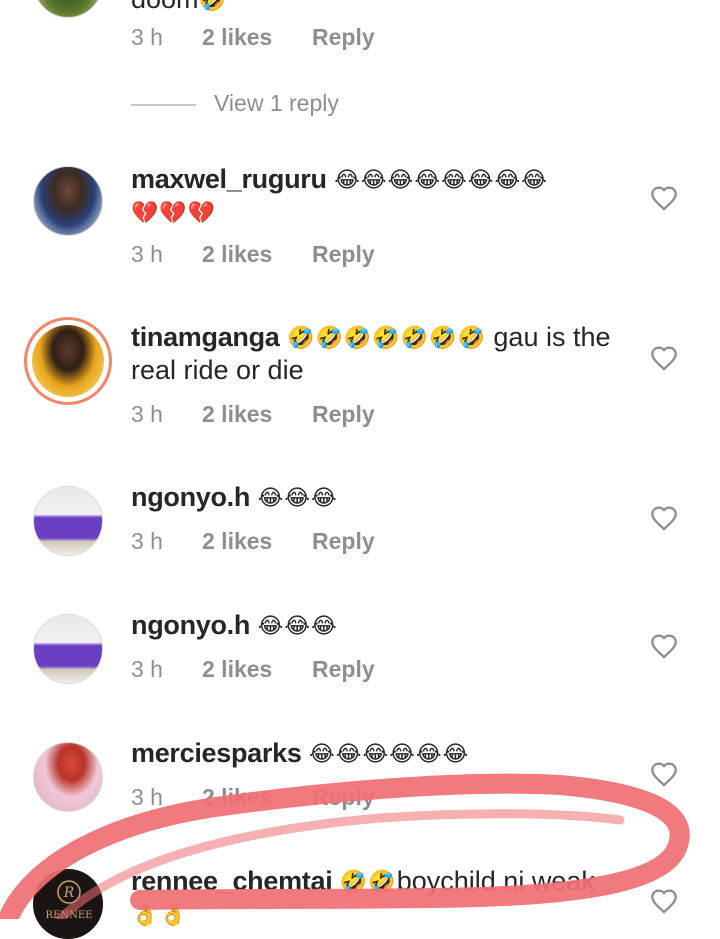 The width and height of the screenshot is (720, 939). I want to click on comment-body: boychild ni weak, so click(495, 881).